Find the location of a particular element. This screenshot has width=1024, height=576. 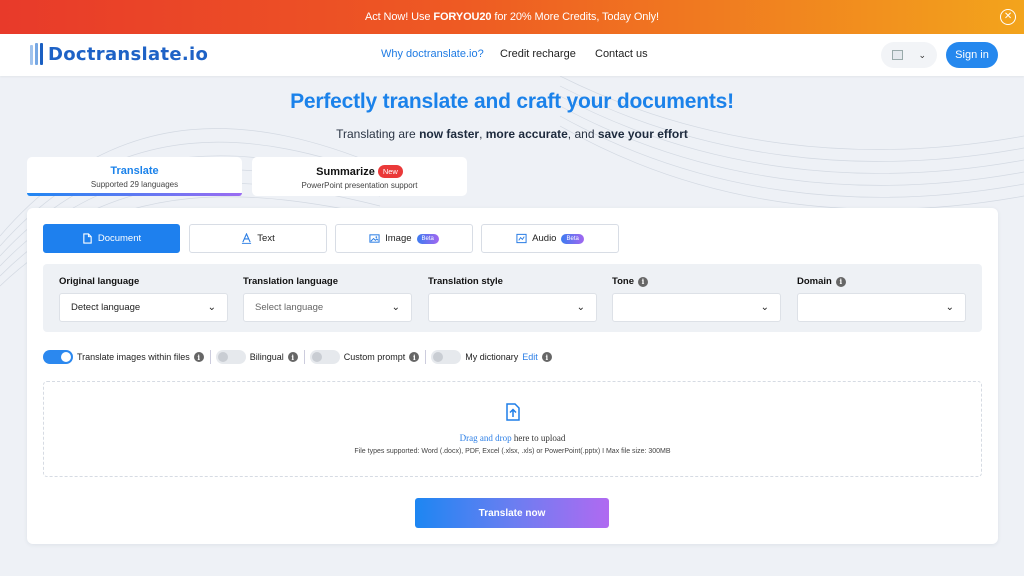

language-dropdown: ⌄ is located at coordinates (909, 55).